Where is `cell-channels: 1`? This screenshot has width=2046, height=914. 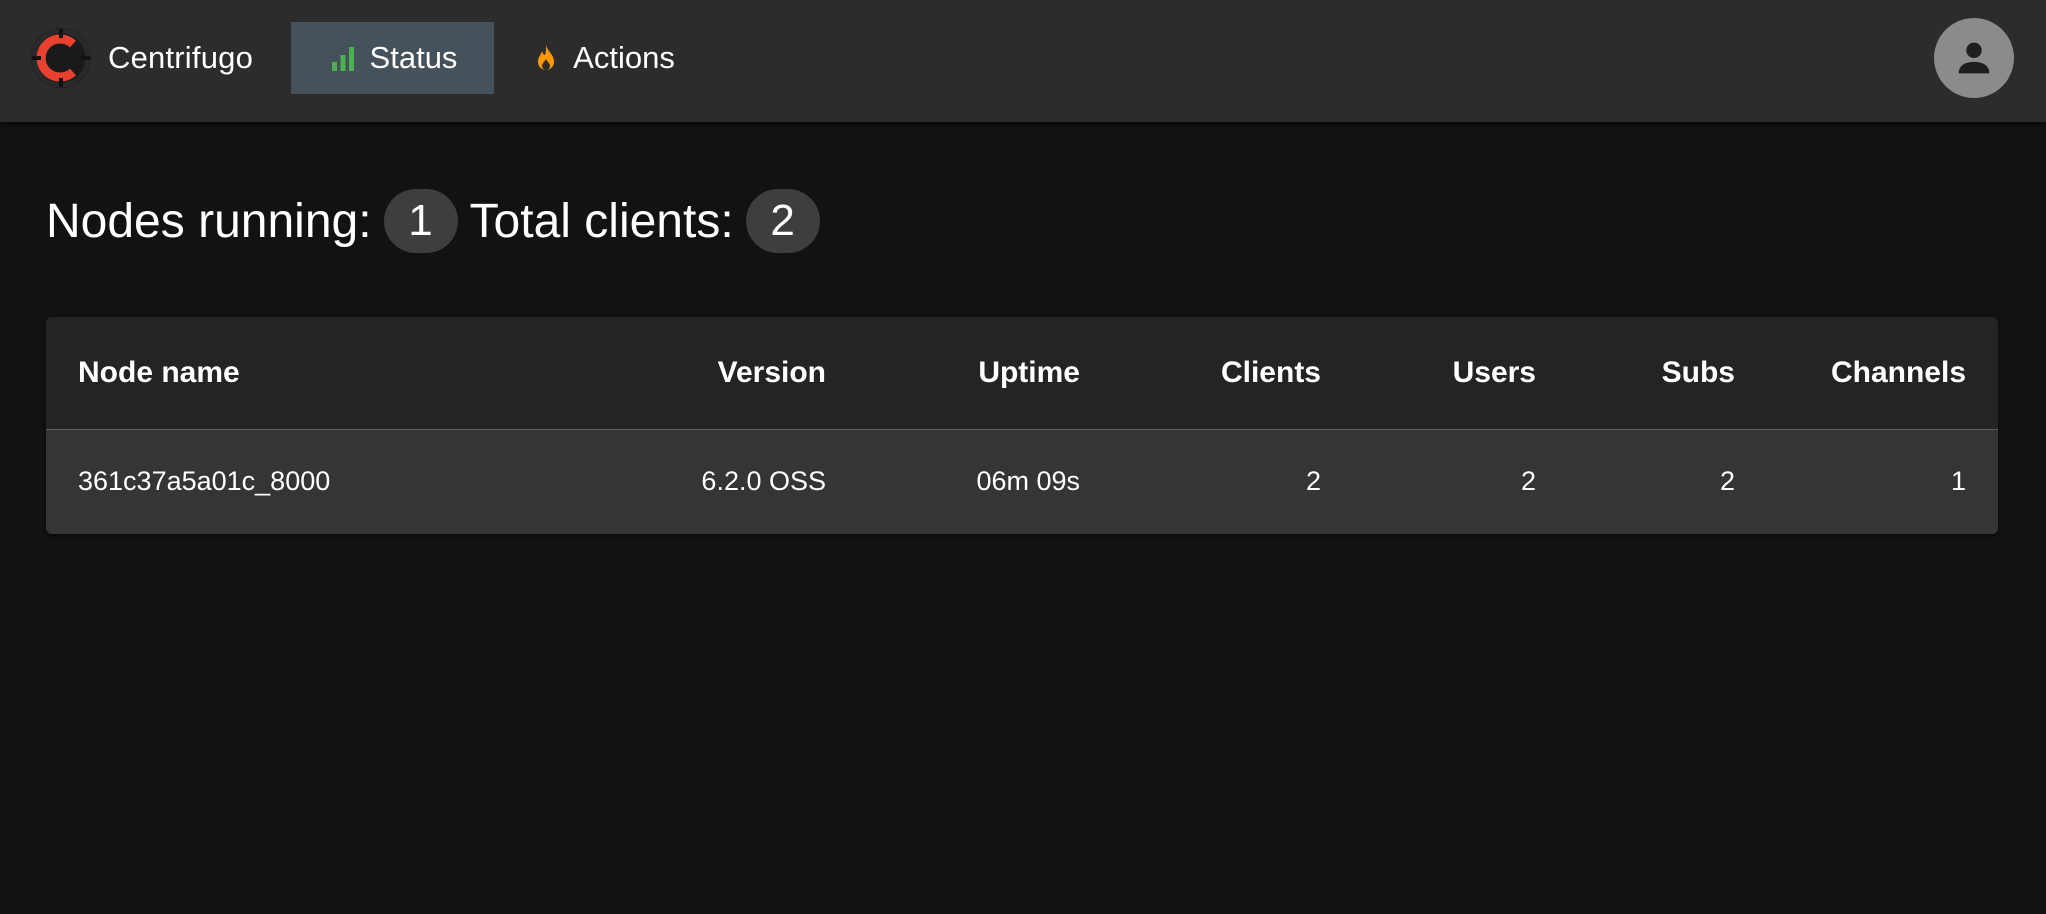
cell-channels: 1 is located at coordinates (1958, 481).